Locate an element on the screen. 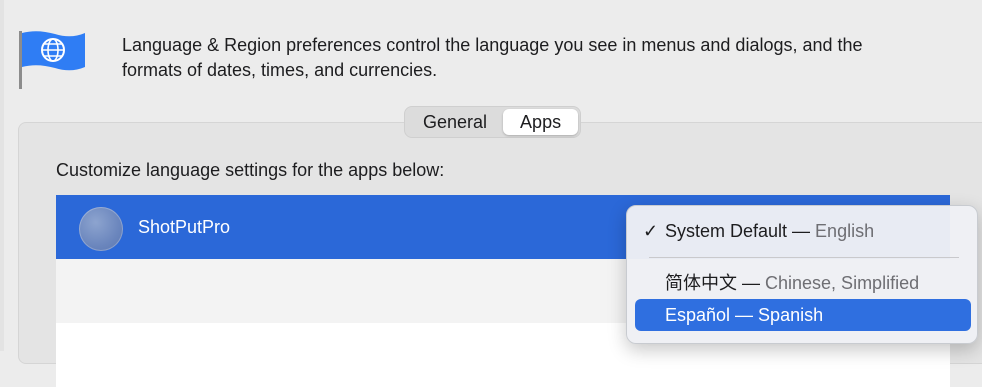  menu-separator is located at coordinates (804, 257).